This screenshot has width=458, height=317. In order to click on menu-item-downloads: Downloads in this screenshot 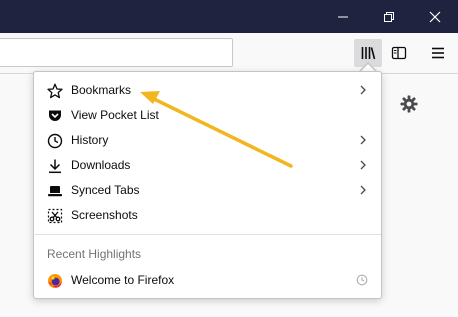, I will do `click(208, 165)`.